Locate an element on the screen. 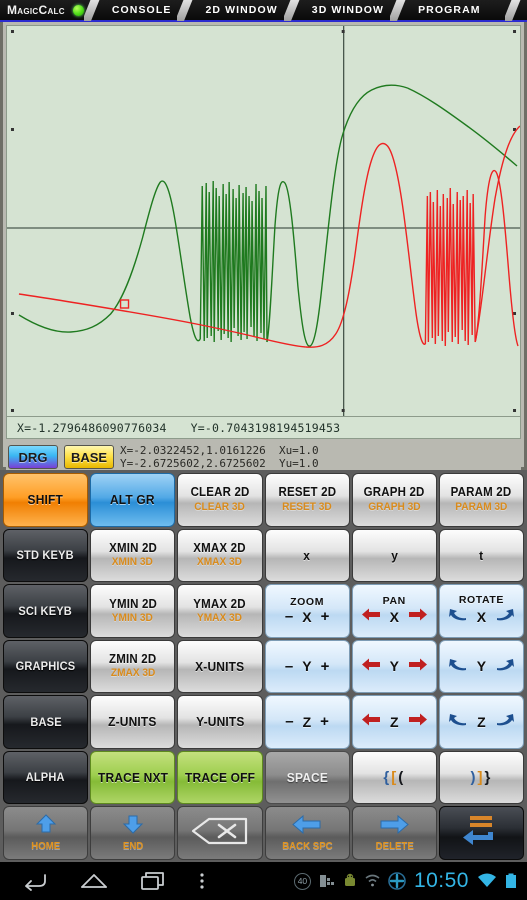 Image resolution: width=527 pixels, height=900 pixels. key-label: TRACE NXT is located at coordinates (132, 777).